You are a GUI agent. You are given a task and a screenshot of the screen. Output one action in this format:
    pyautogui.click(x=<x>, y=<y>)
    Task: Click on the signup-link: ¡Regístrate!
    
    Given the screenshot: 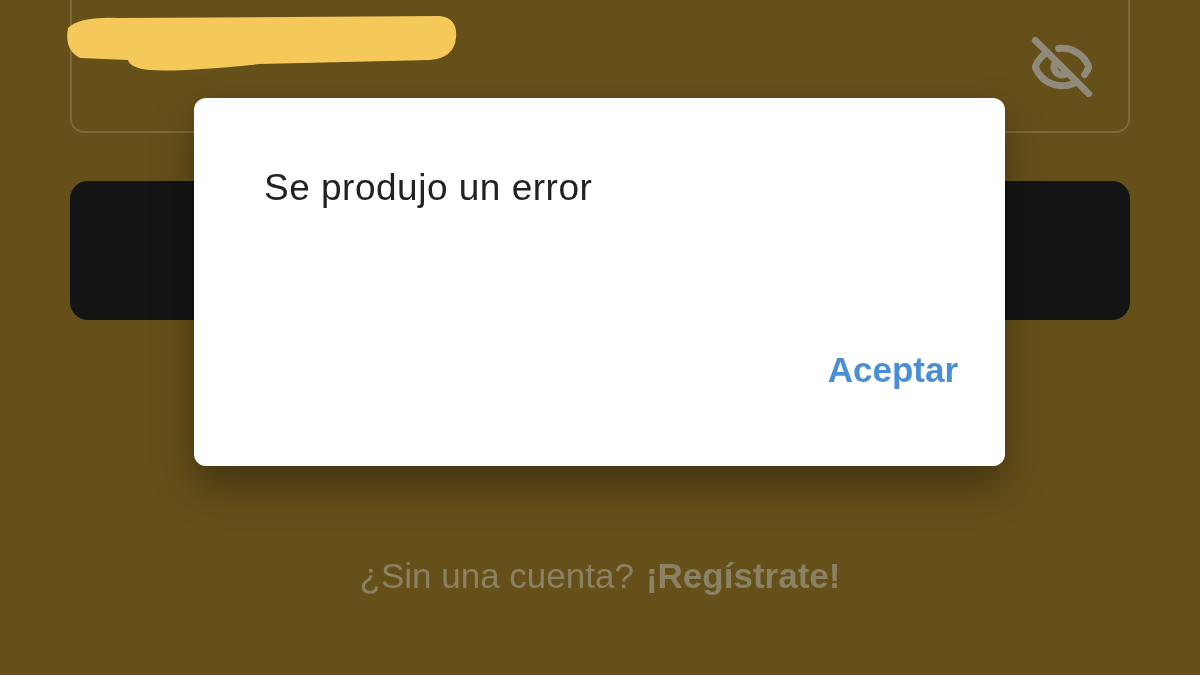 What is the action you would take?
    pyautogui.click(x=743, y=576)
    